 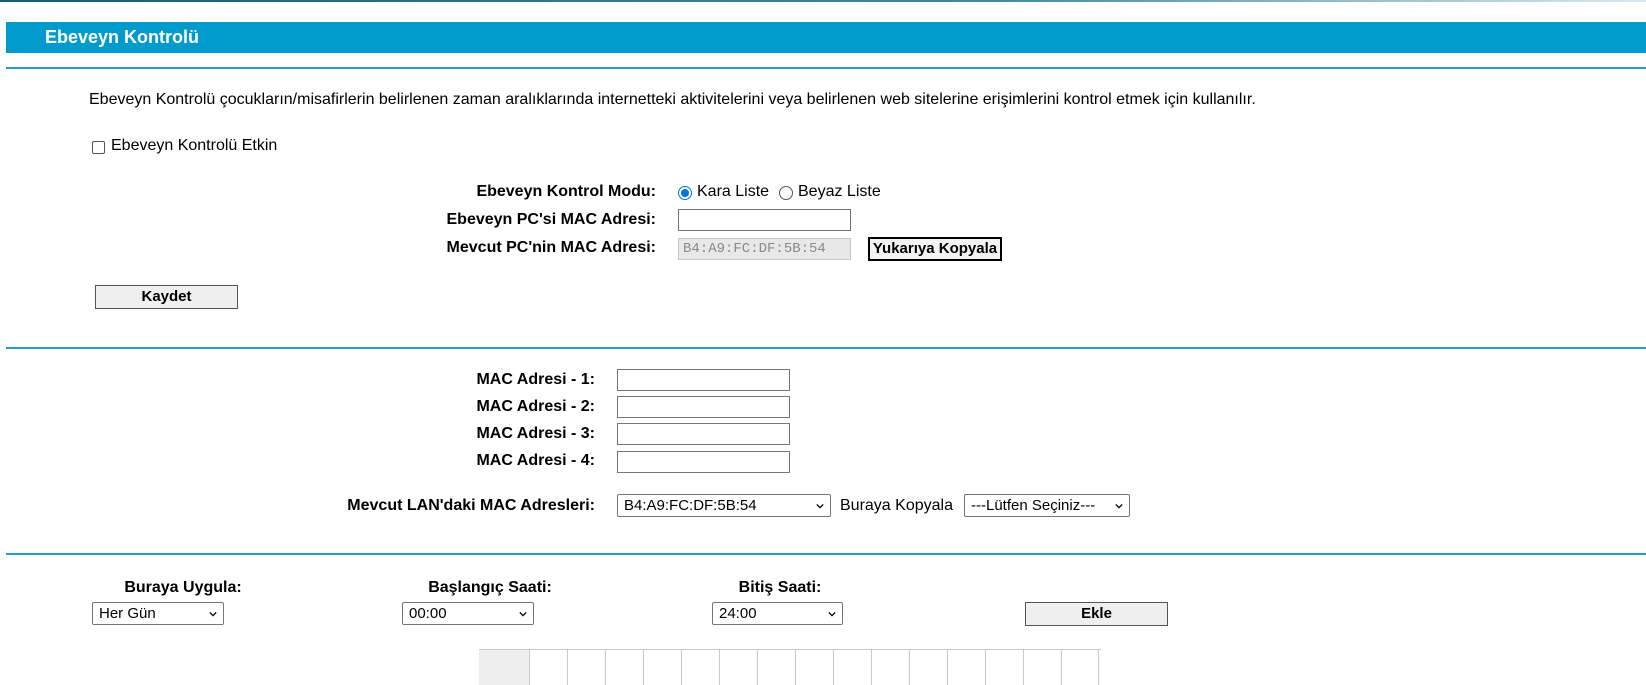 I want to click on page-title: Ebeveyn Kontrolü, so click(x=122, y=37).